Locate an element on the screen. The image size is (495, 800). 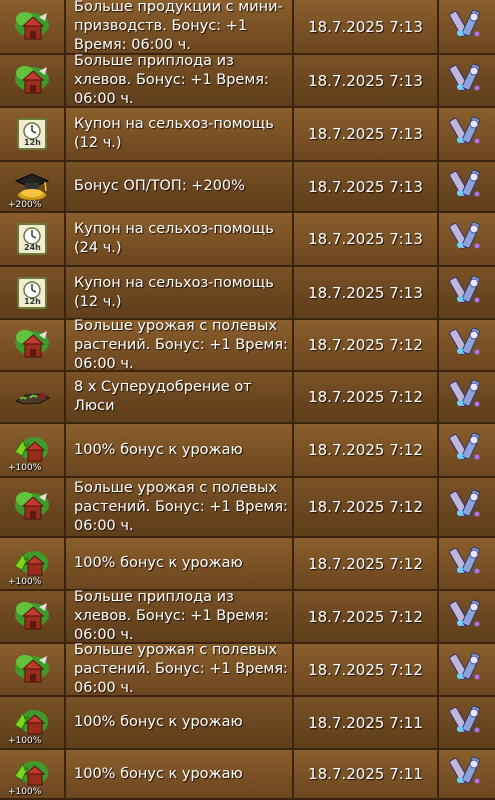
bonus-description: 8 x Суперудобрение от Люси is located at coordinates (180, 397).